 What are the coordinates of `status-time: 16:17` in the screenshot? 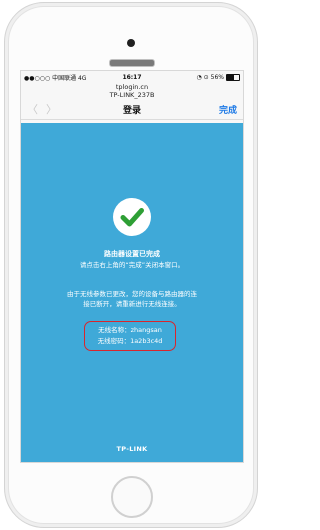 It's located at (132, 77).